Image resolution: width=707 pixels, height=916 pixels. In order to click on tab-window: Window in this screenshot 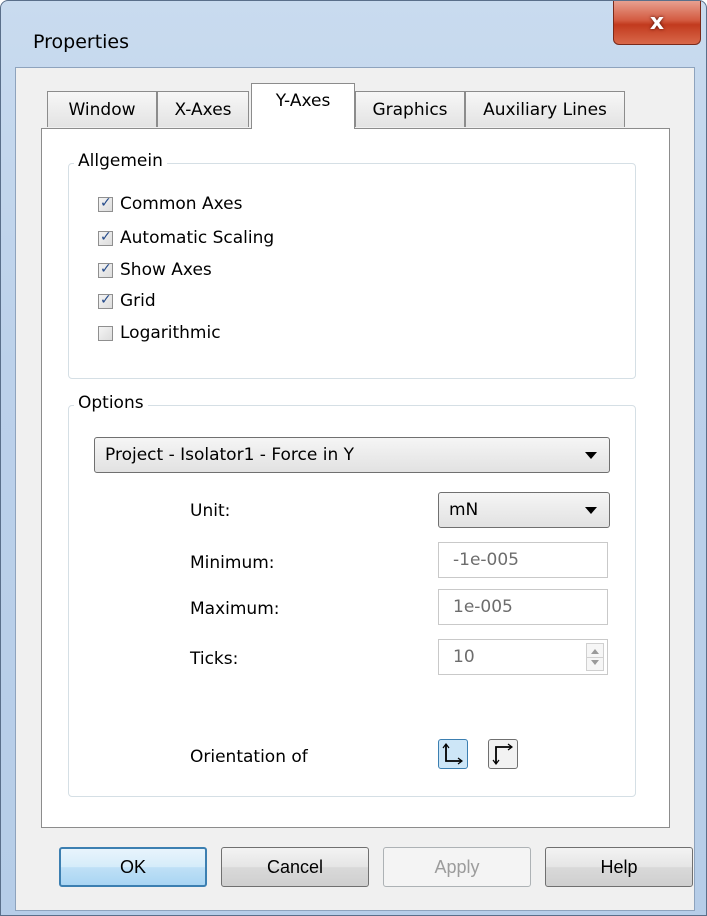, I will do `click(102, 109)`.